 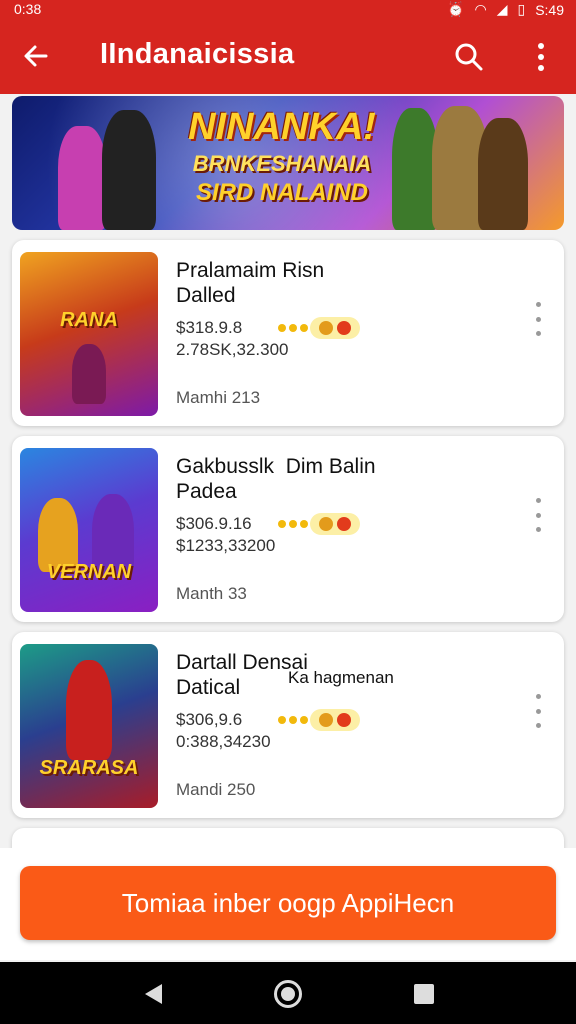 I want to click on banner-text: NINANKA! BRNKESHANAIA SIRD NALAIND, so click(x=282, y=156).